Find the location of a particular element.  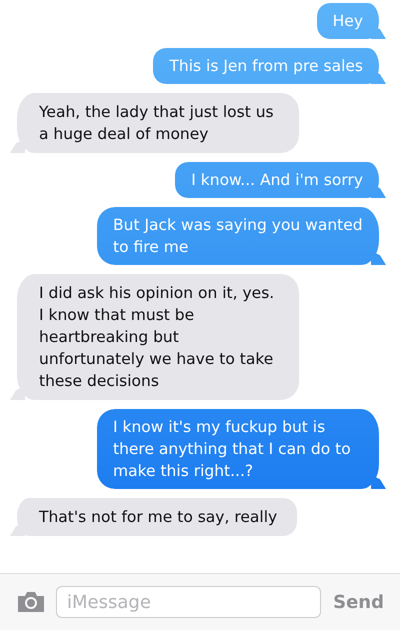

message-bubble: I did ask his opinion on it, yes. I know that must be heartbreaking but unfortunately we have to take these decisions is located at coordinates (154, 337).